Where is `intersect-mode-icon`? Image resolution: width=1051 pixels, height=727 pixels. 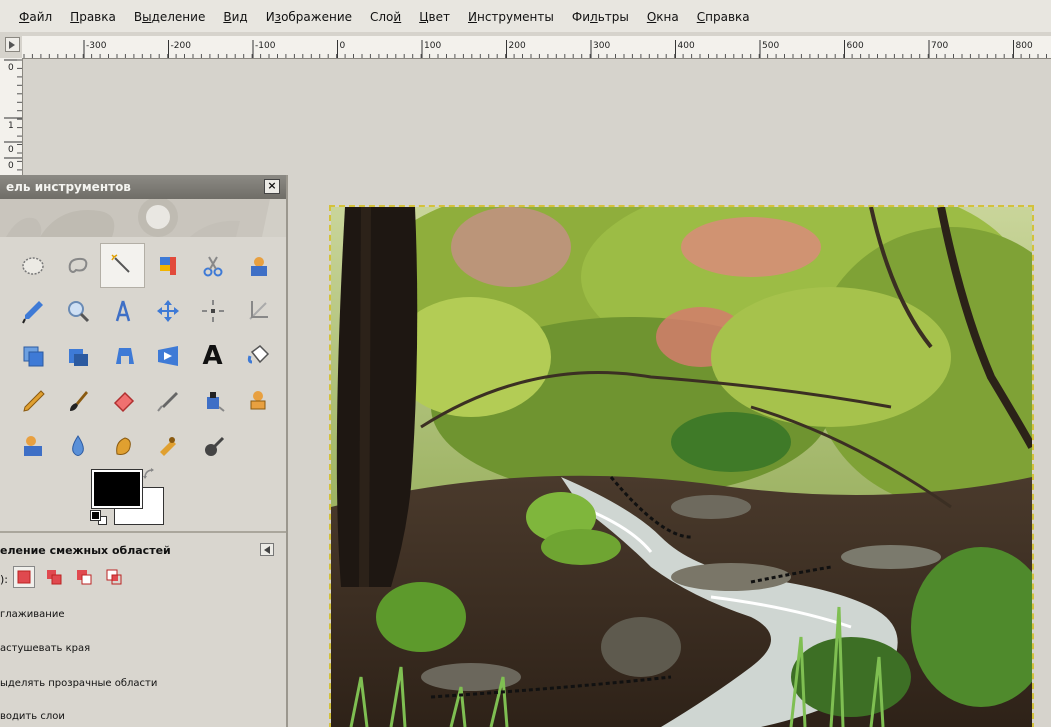
intersect-mode-icon is located at coordinates (114, 577).